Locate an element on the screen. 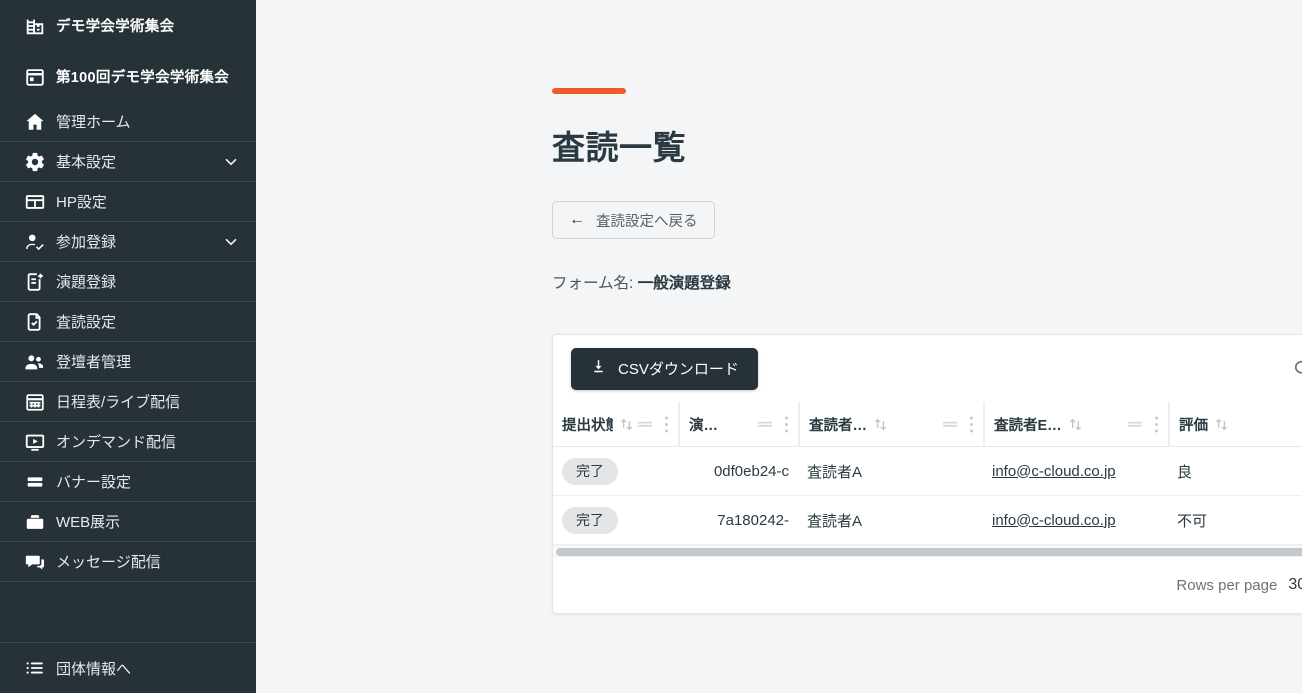  horizontal-scrollbar is located at coordinates (927, 550).